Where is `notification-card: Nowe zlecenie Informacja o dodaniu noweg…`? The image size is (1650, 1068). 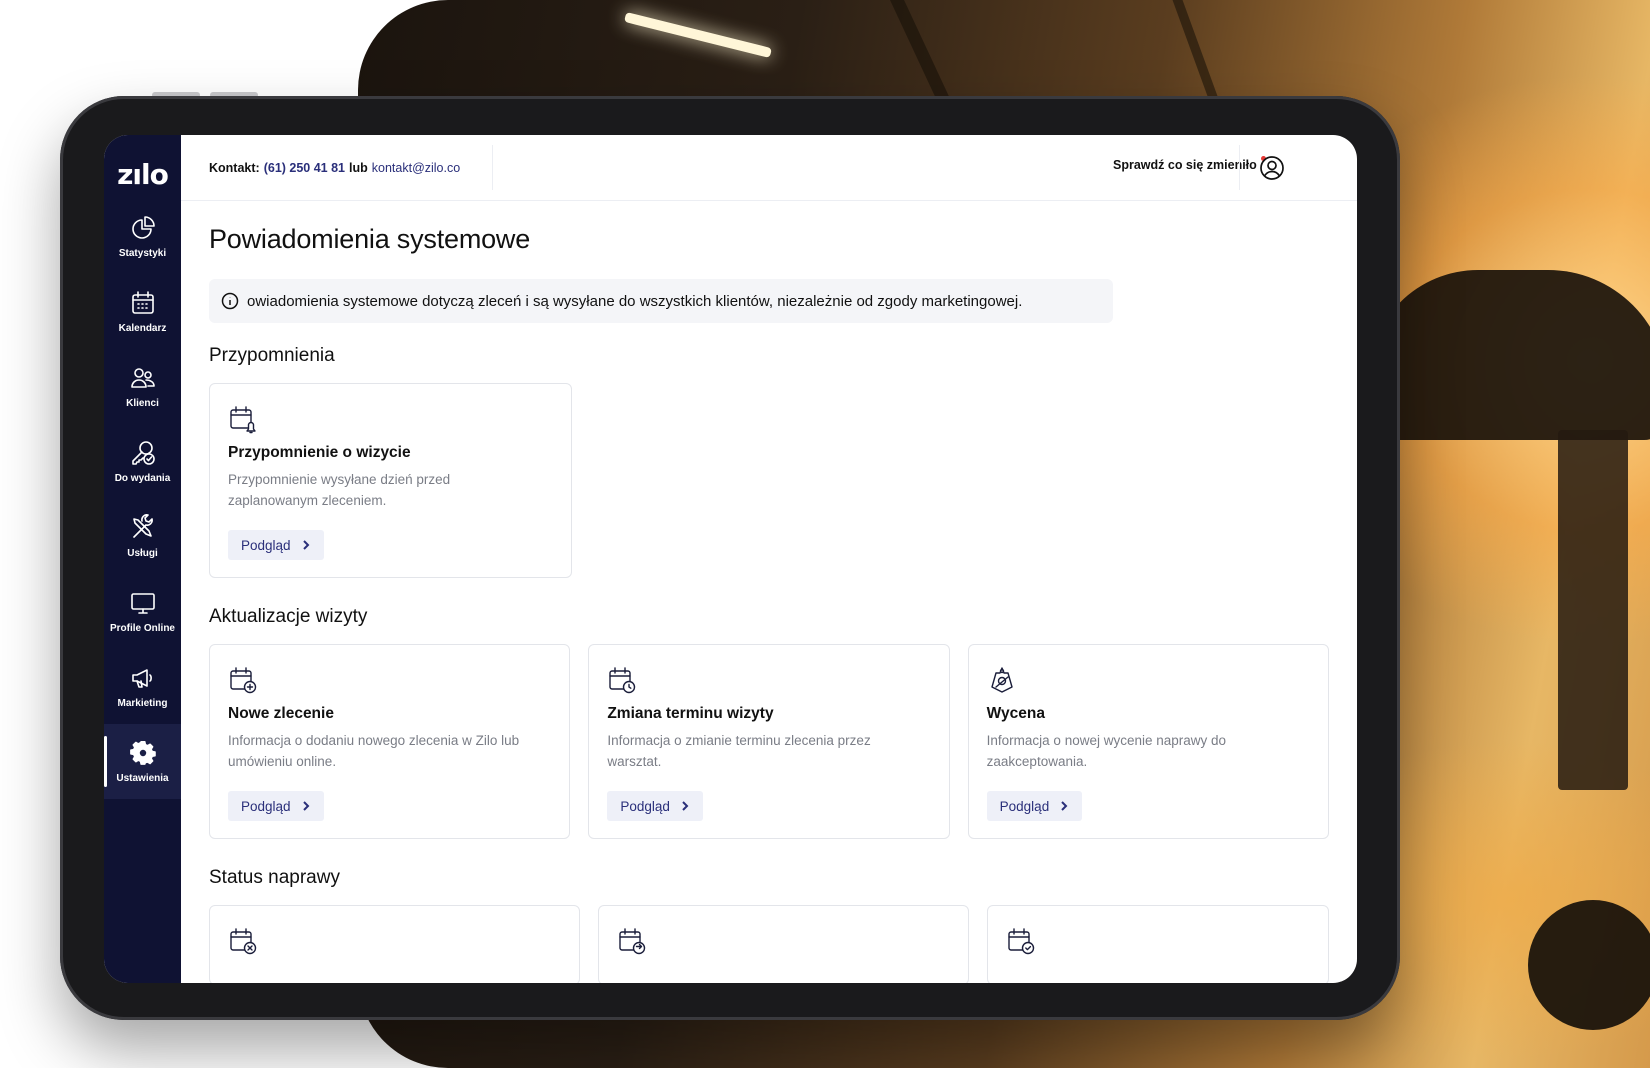 notification-card: Nowe zlecenie Informacja o dodaniu noweg… is located at coordinates (390, 741).